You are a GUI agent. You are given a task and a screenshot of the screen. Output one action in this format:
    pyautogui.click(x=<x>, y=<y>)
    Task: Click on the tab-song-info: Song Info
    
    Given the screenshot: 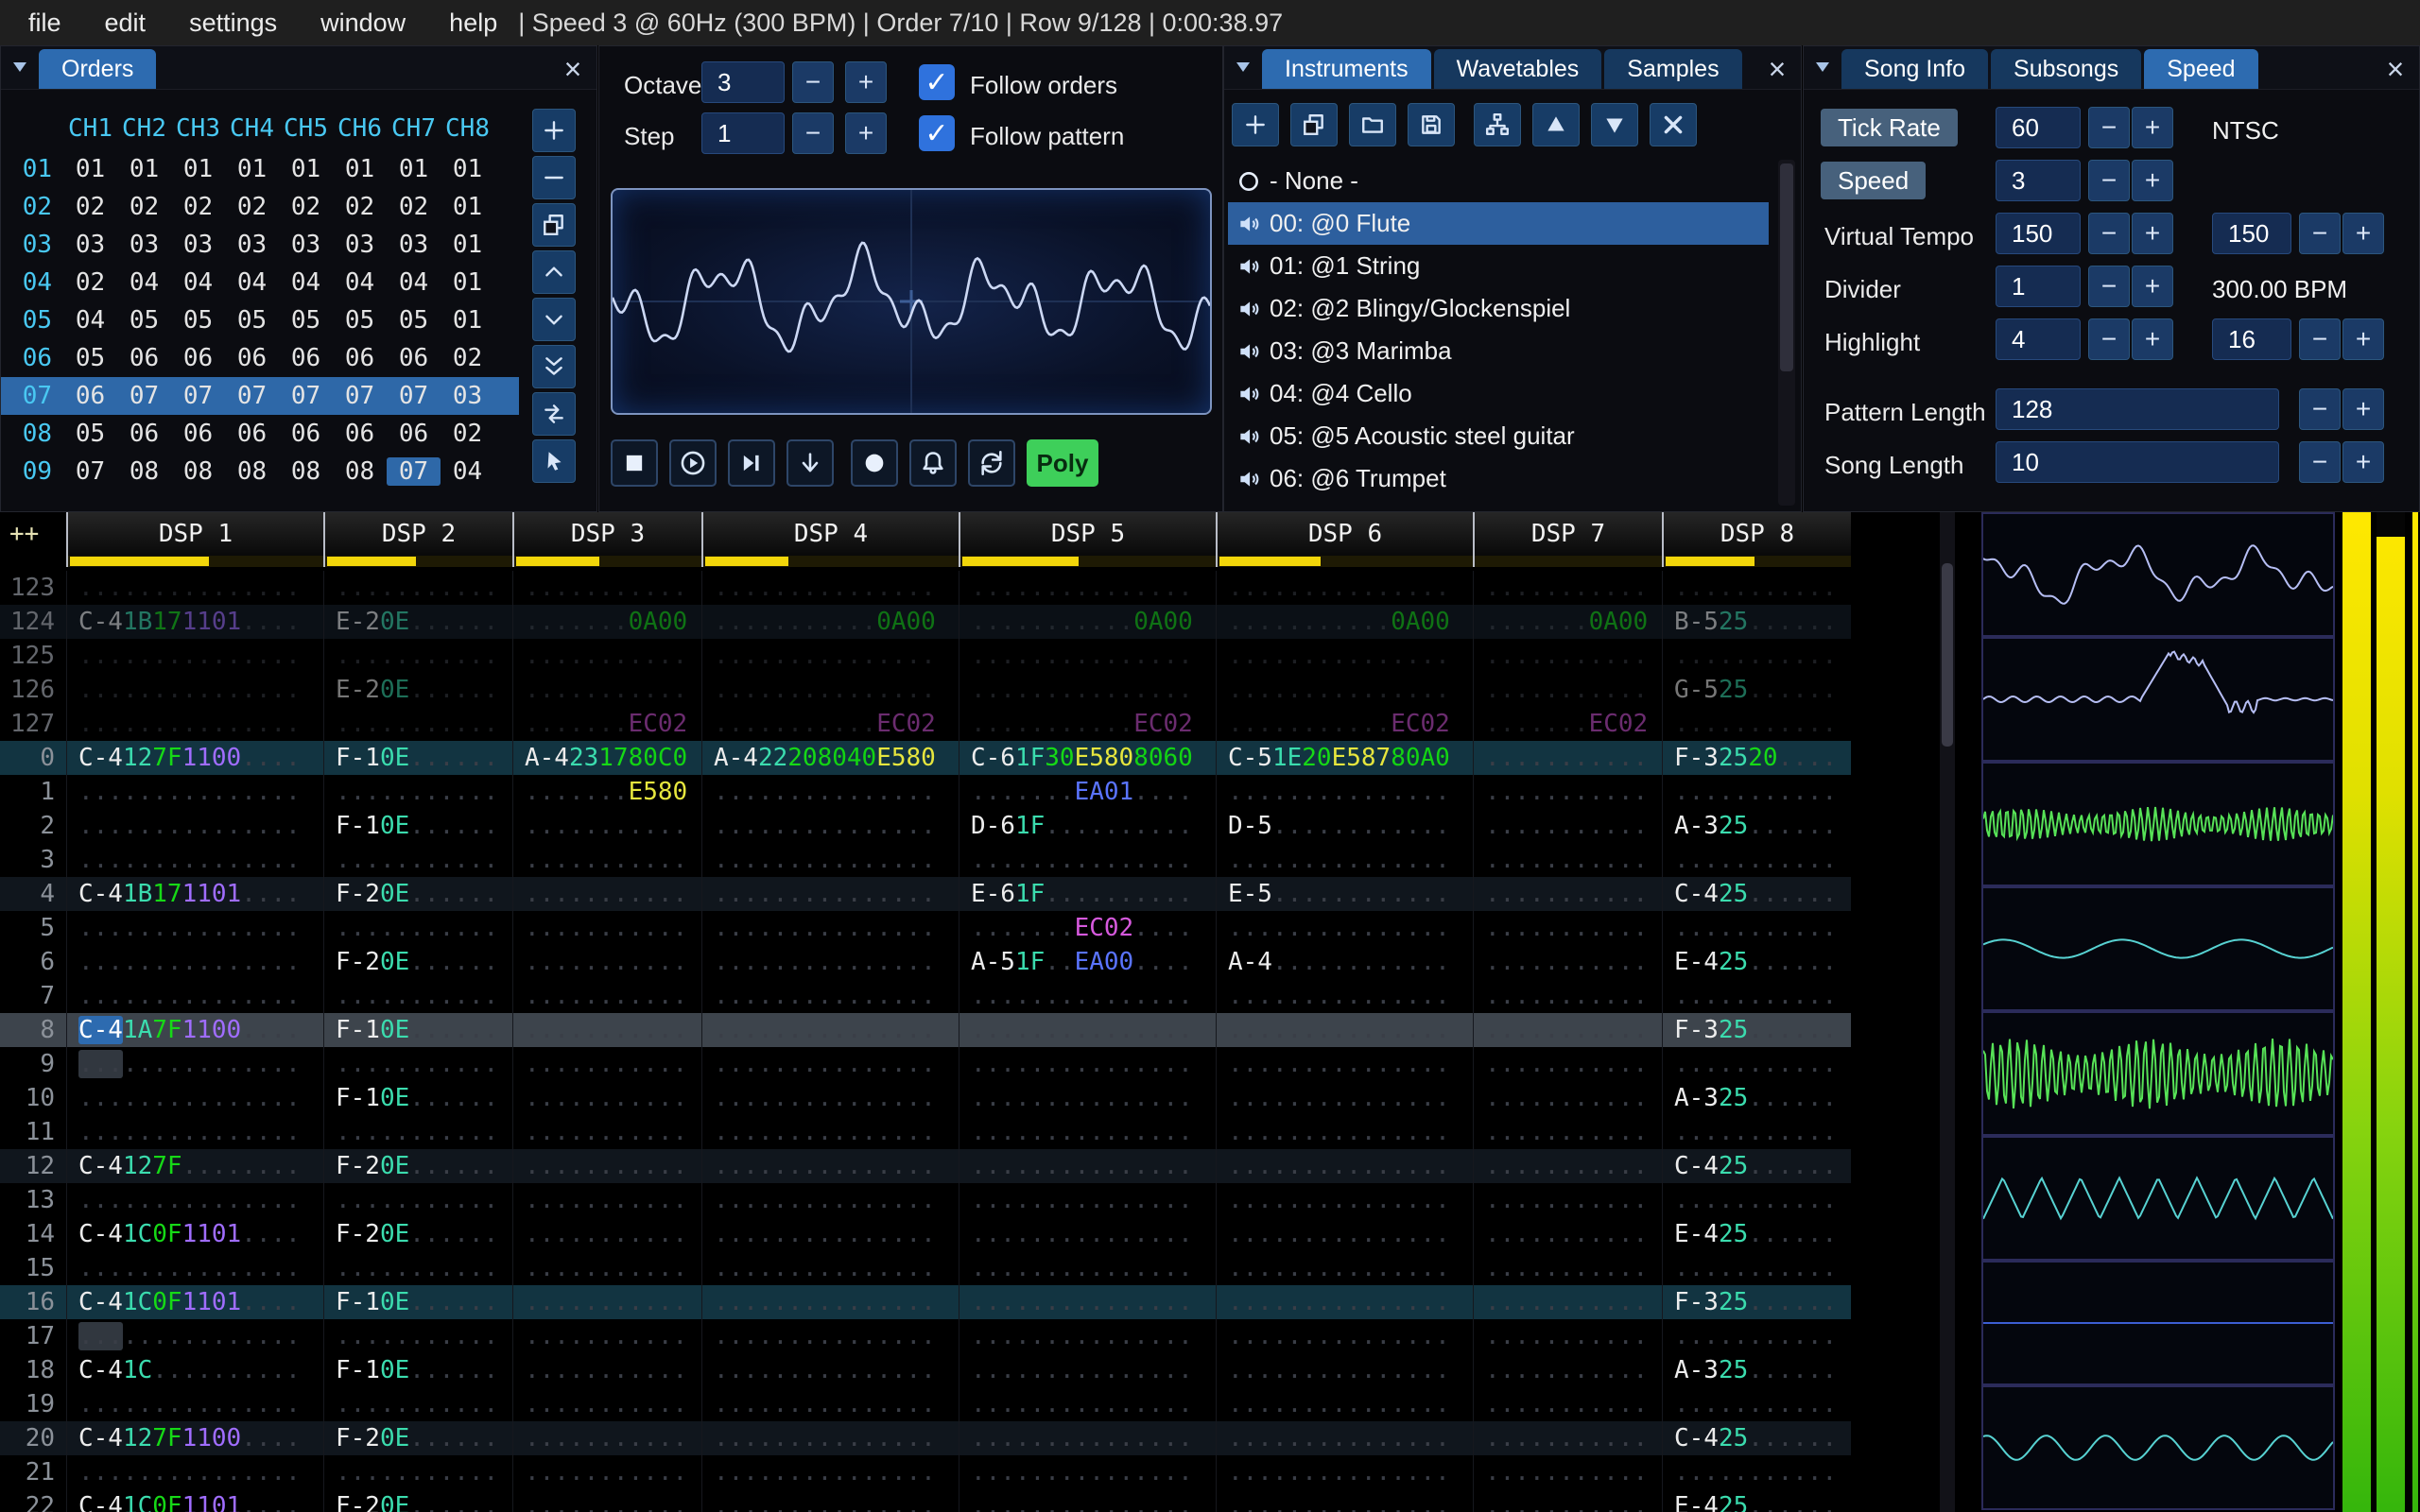 What is the action you would take?
    pyautogui.click(x=1915, y=69)
    